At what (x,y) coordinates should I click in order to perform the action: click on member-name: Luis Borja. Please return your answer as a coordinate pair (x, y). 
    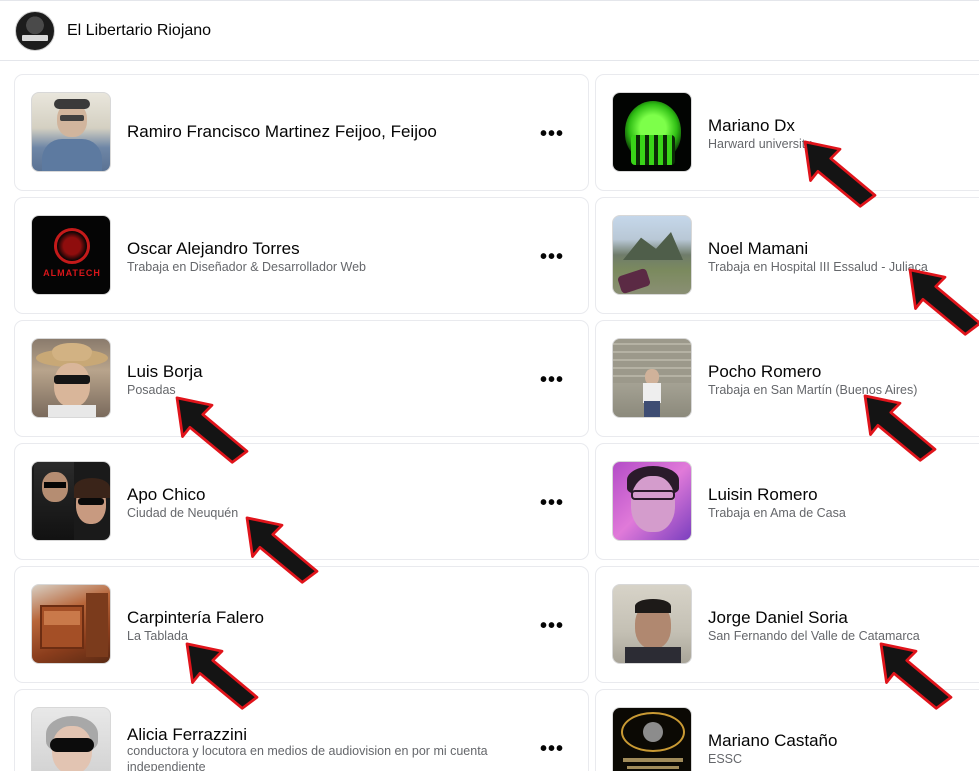
    Looking at the image, I should click on (165, 372).